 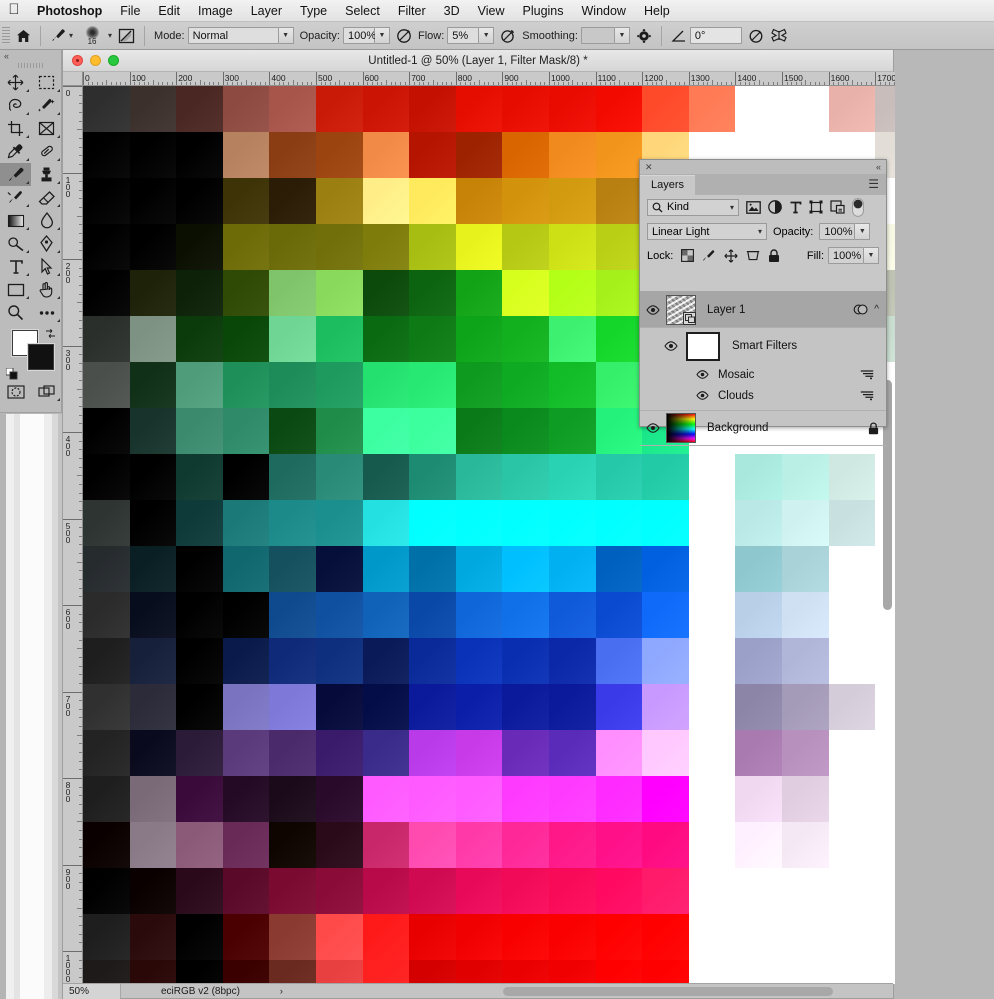 I want to click on menu-item-edit: Edit, so click(x=169, y=11).